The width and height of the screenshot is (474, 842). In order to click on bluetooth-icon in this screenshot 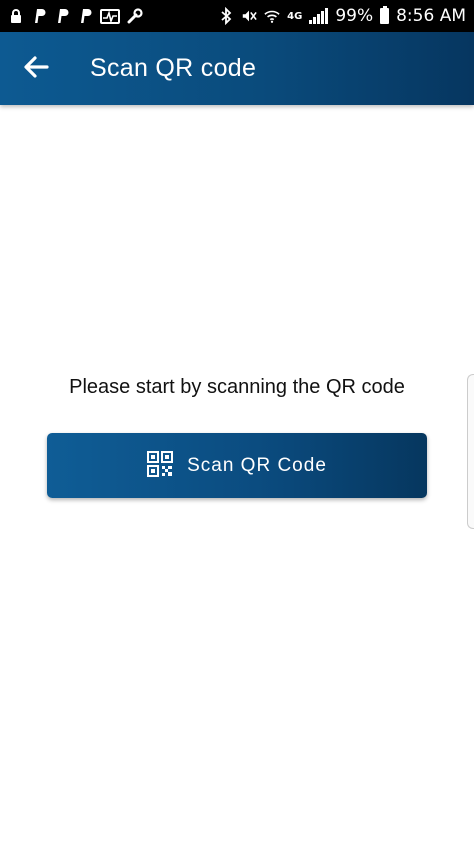, I will do `click(226, 16)`.